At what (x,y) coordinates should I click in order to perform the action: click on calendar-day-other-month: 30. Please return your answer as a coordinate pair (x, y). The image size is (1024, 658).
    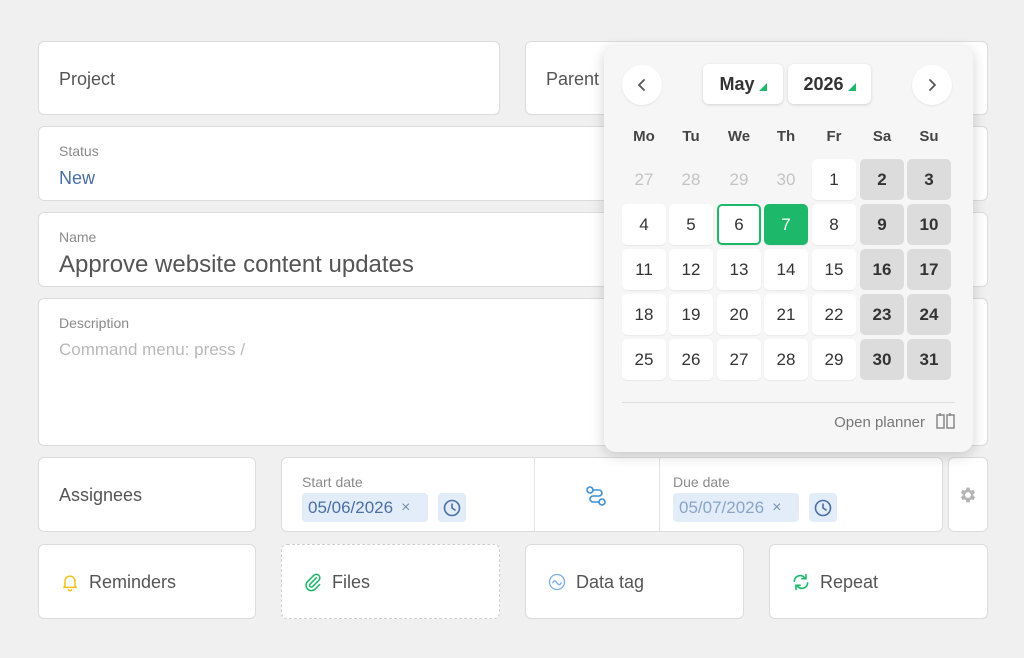
    Looking at the image, I should click on (786, 179).